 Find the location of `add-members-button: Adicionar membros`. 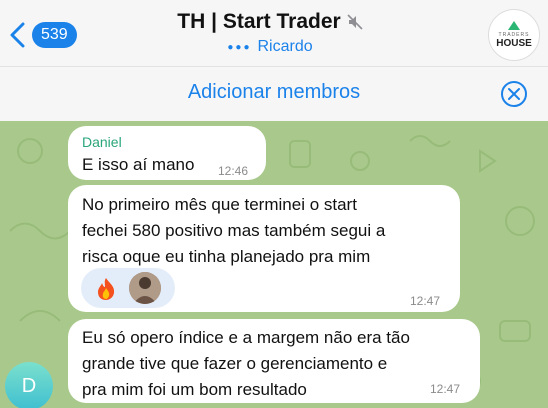

add-members-button: Adicionar membros is located at coordinates (274, 92).